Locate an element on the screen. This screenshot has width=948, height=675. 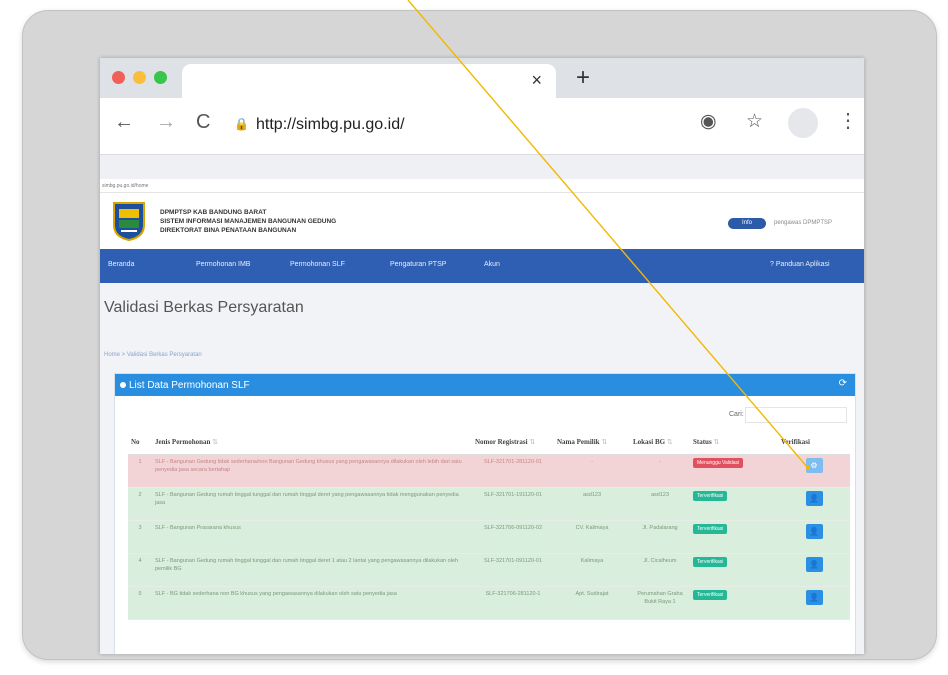
browser-tab: × is located at coordinates (369, 81).